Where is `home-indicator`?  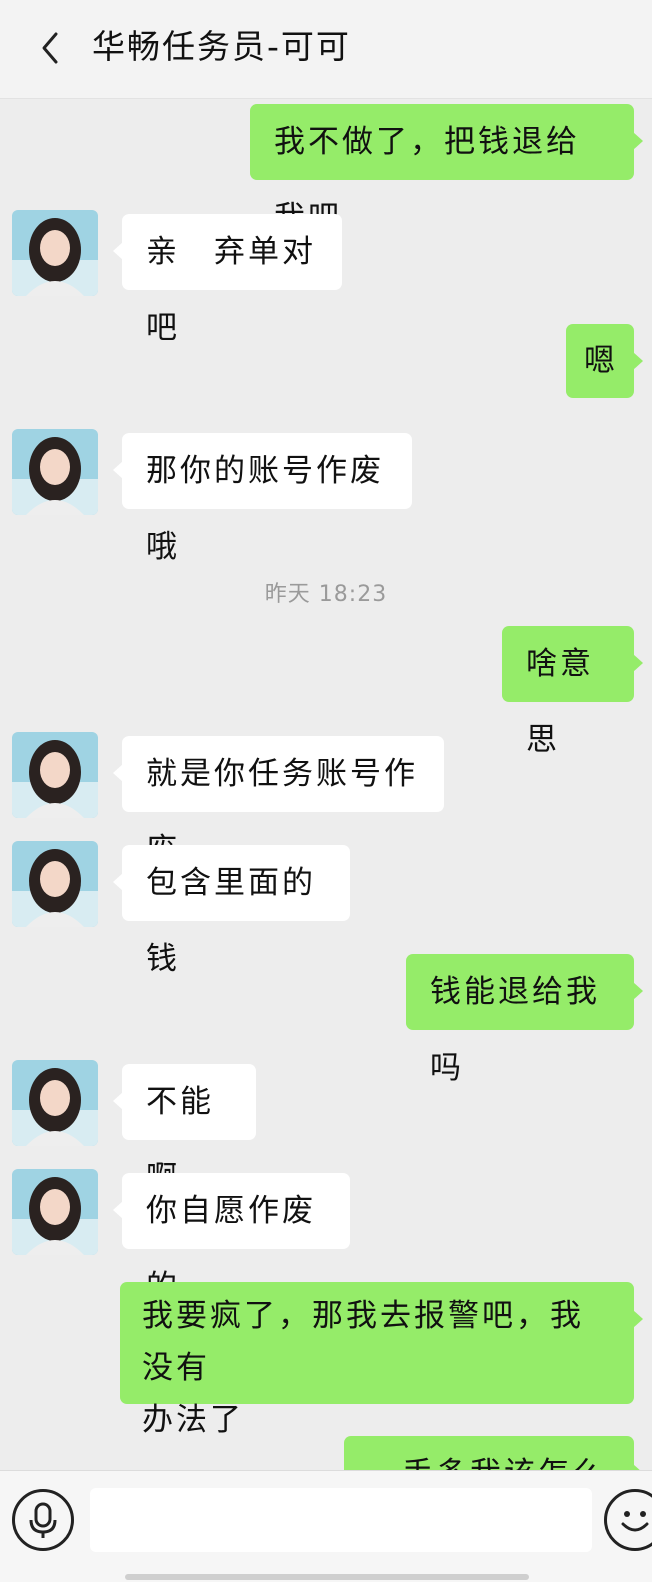
home-indicator is located at coordinates (327, 1577).